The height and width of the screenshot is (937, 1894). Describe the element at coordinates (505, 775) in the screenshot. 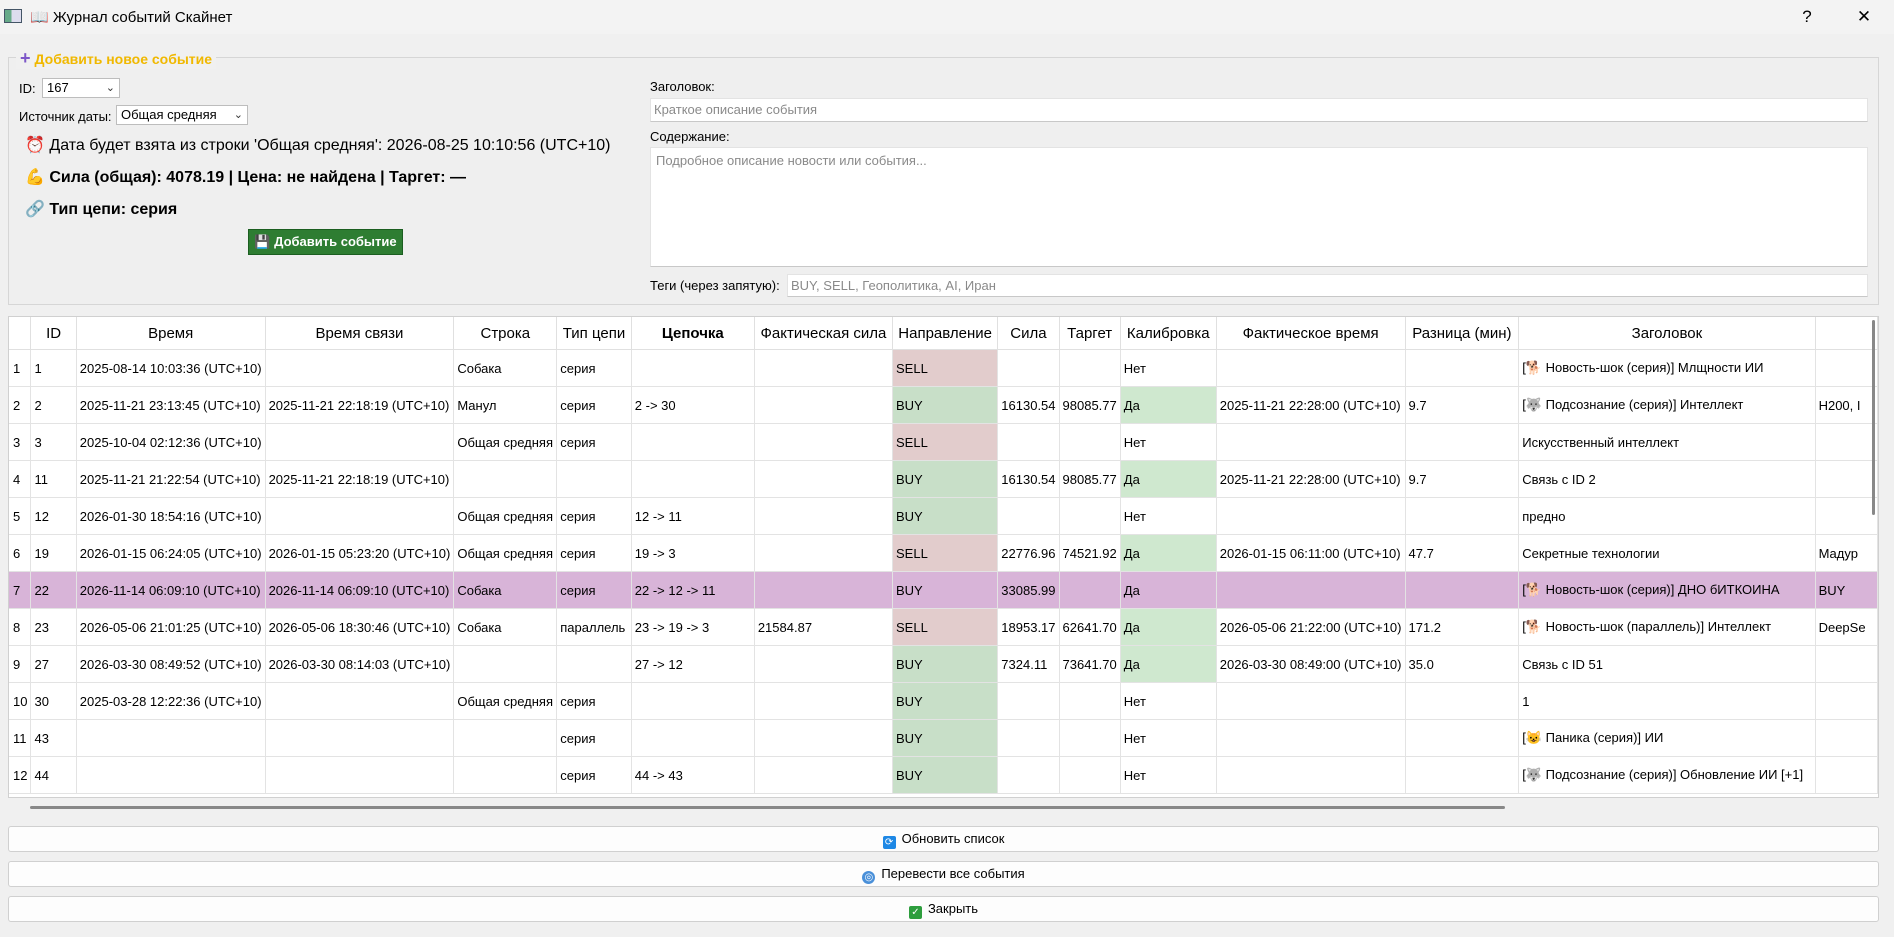

I see `cell-line` at that location.